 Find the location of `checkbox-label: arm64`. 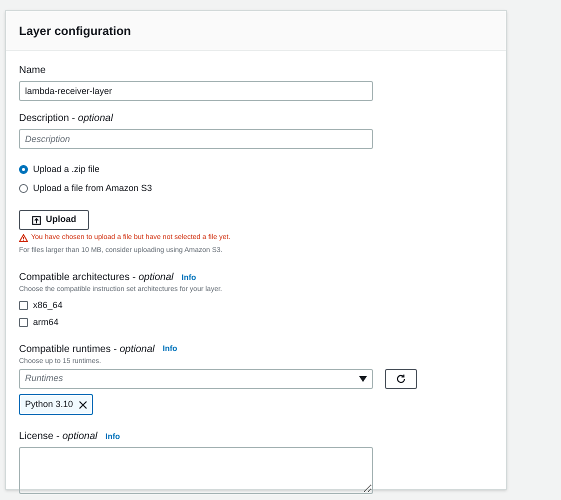

checkbox-label: arm64 is located at coordinates (46, 322).